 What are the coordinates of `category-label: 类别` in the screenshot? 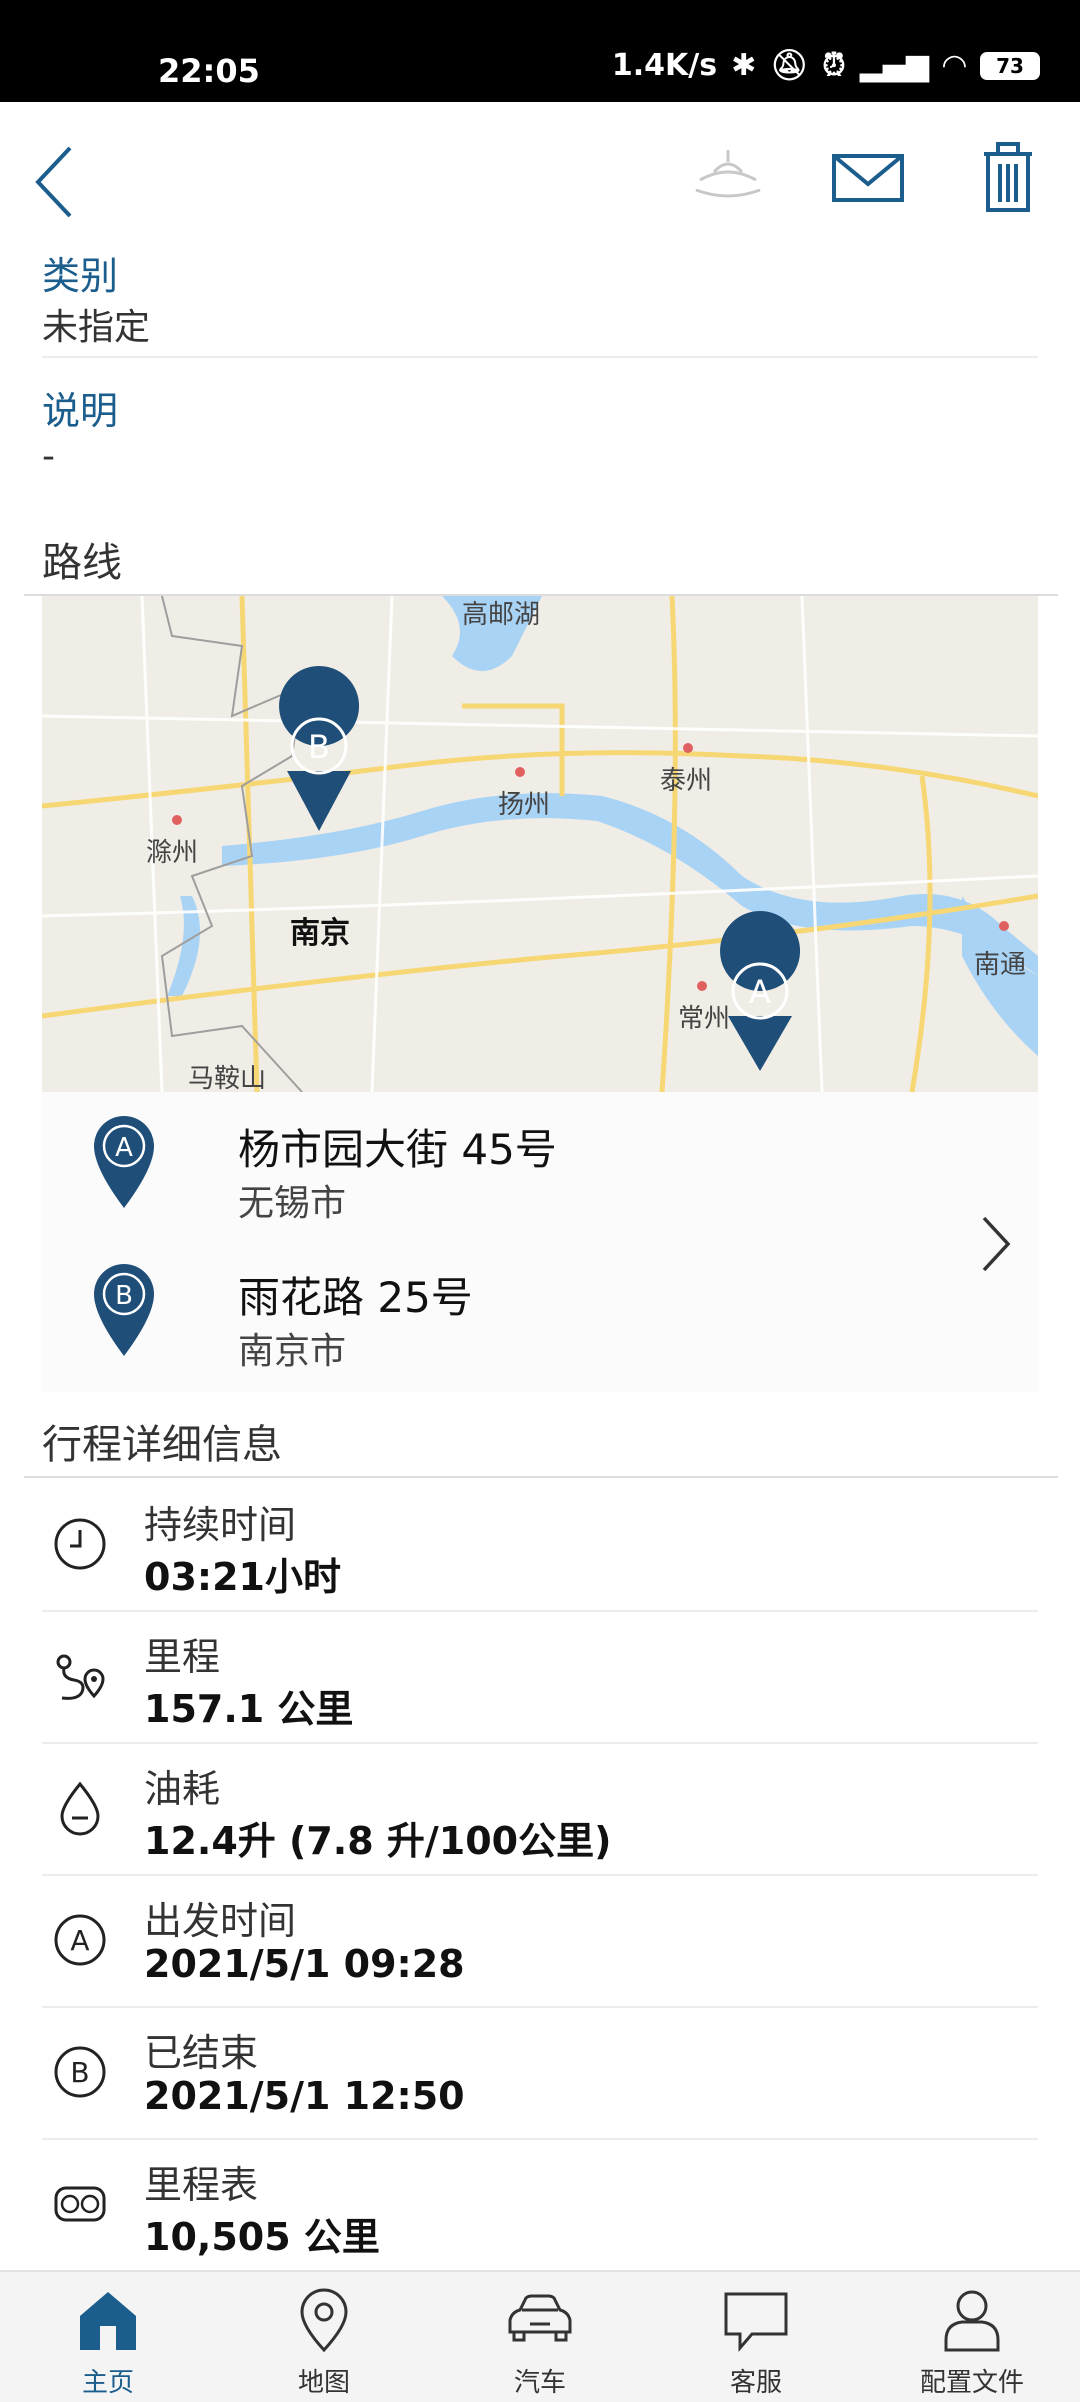 It's located at (80, 276).